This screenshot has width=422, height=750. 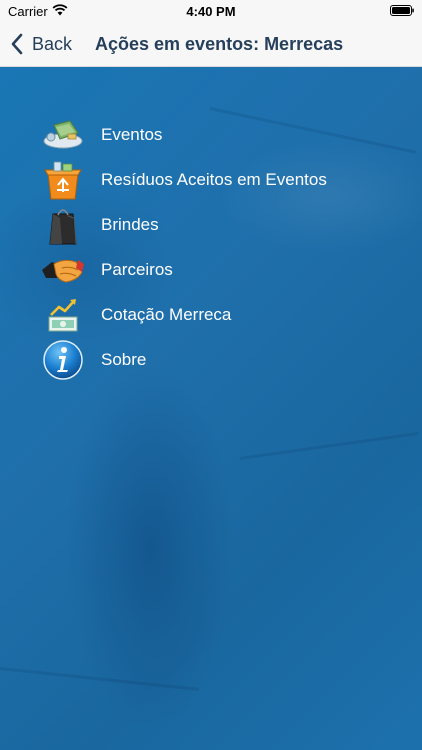 I want to click on menu-item-residuos: Resíduos Aceitos em Eventos, so click(x=183, y=179).